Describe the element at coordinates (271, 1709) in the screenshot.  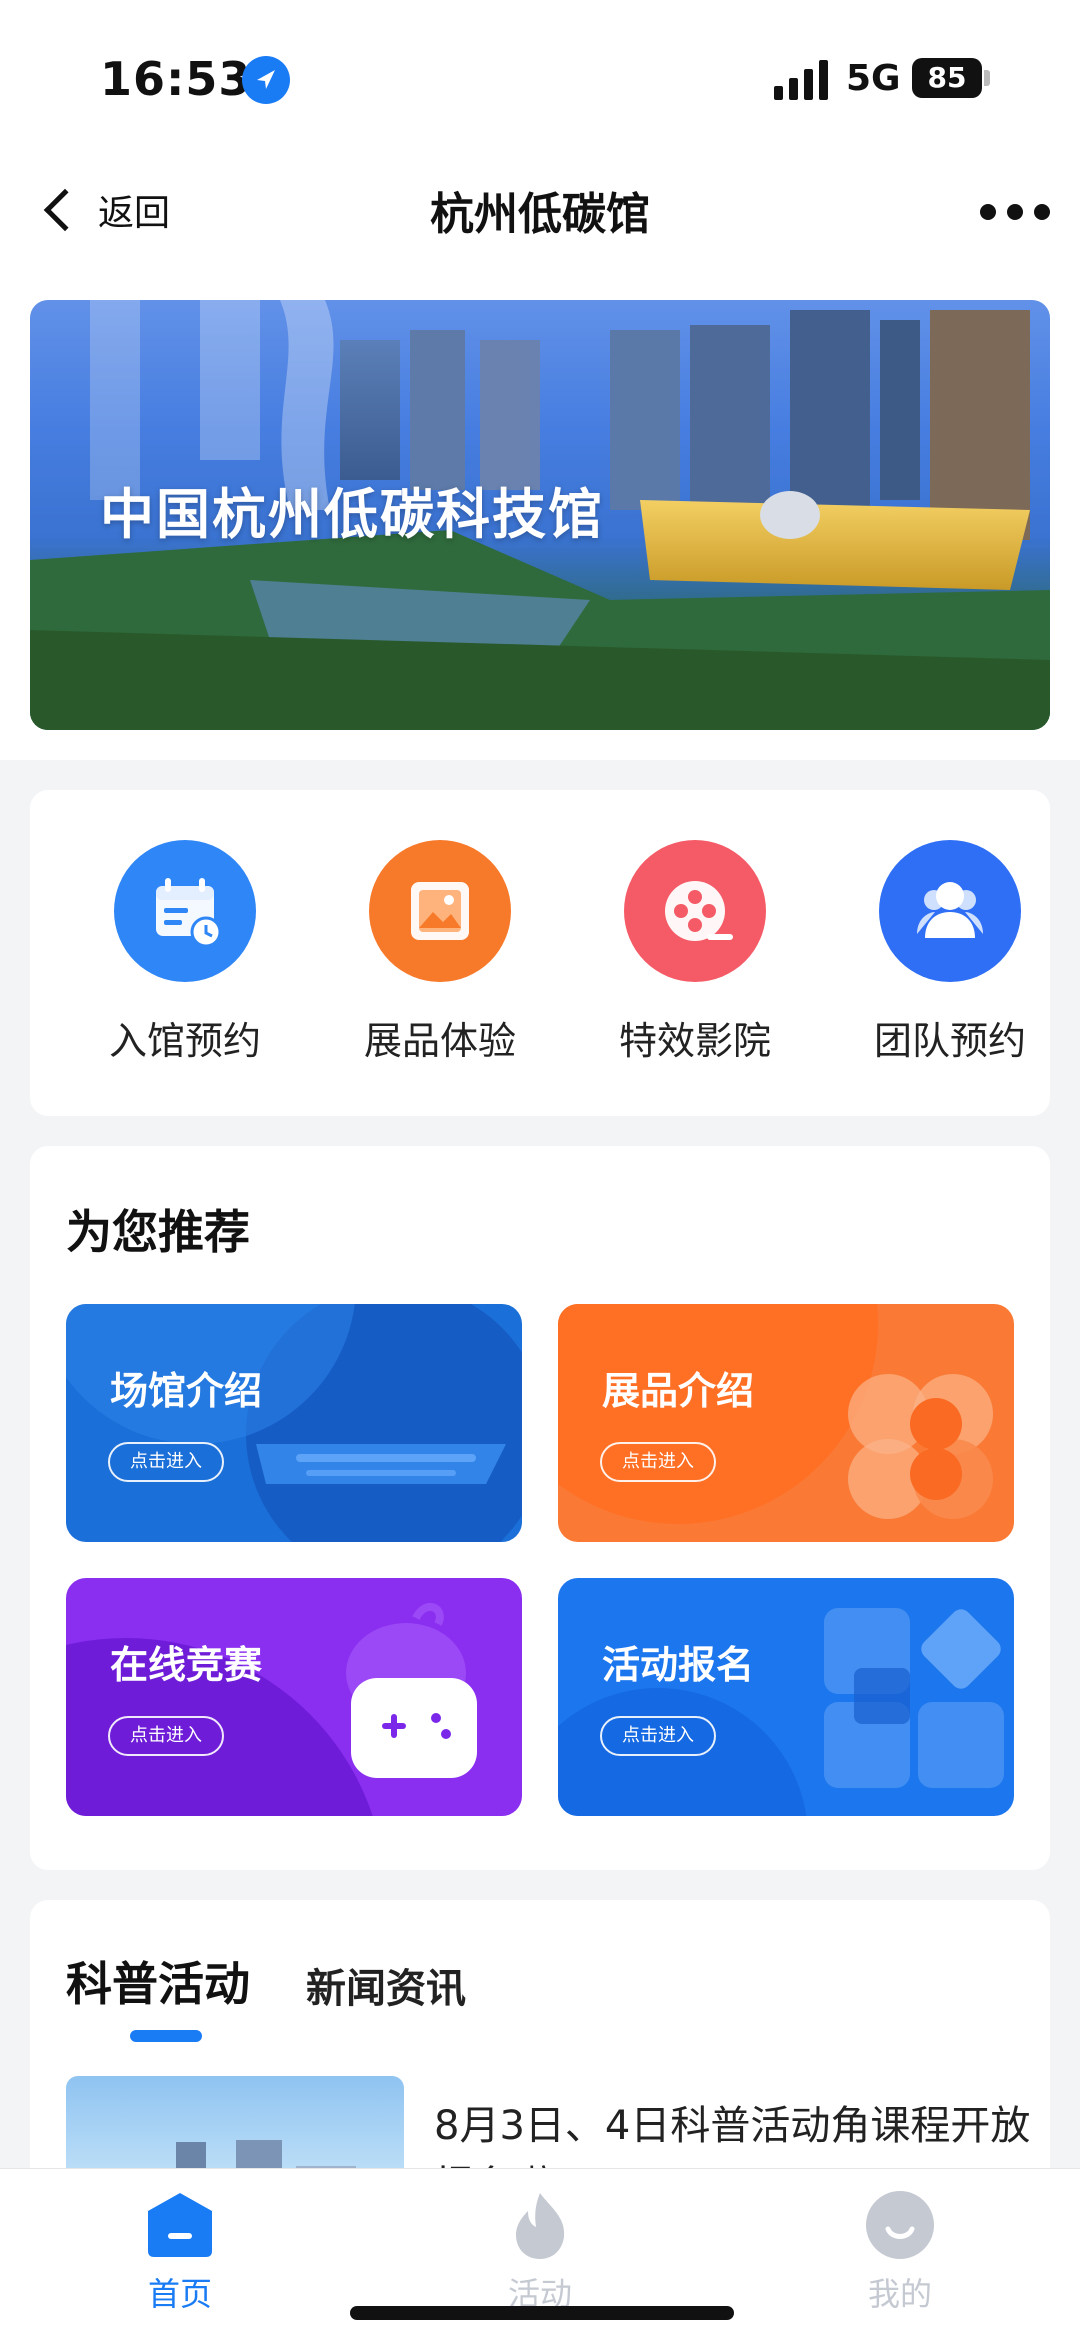
I see `gamepad-illustration` at that location.